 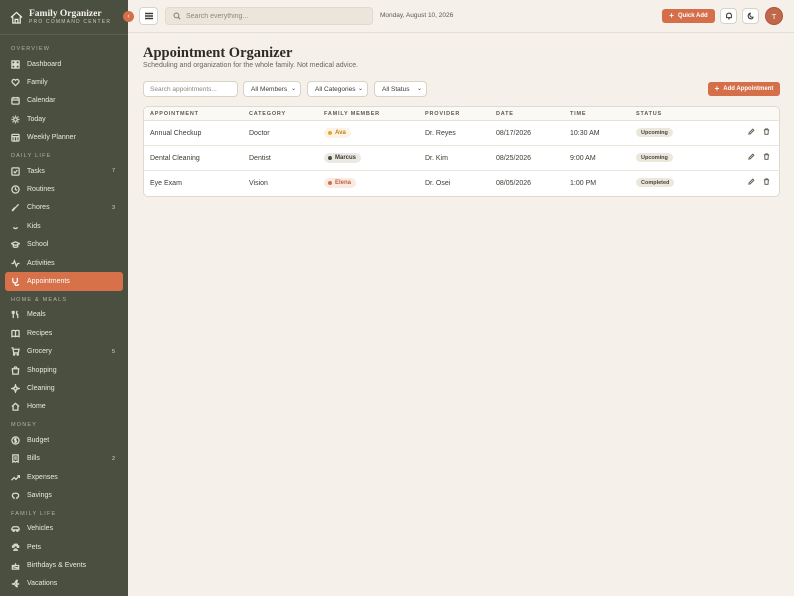 I want to click on appointment-name: Annual Checkup, so click(x=176, y=133).